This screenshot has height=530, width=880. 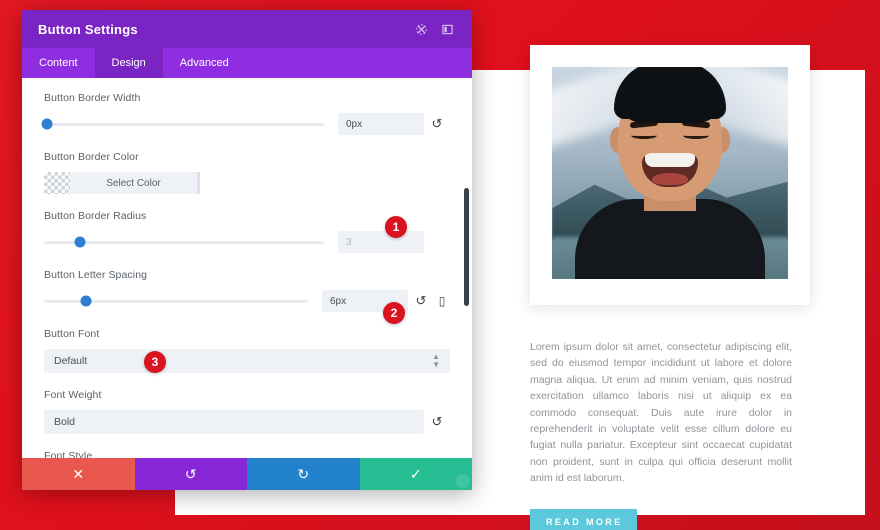 I want to click on slider-button-letter-spacing, so click(x=176, y=301).